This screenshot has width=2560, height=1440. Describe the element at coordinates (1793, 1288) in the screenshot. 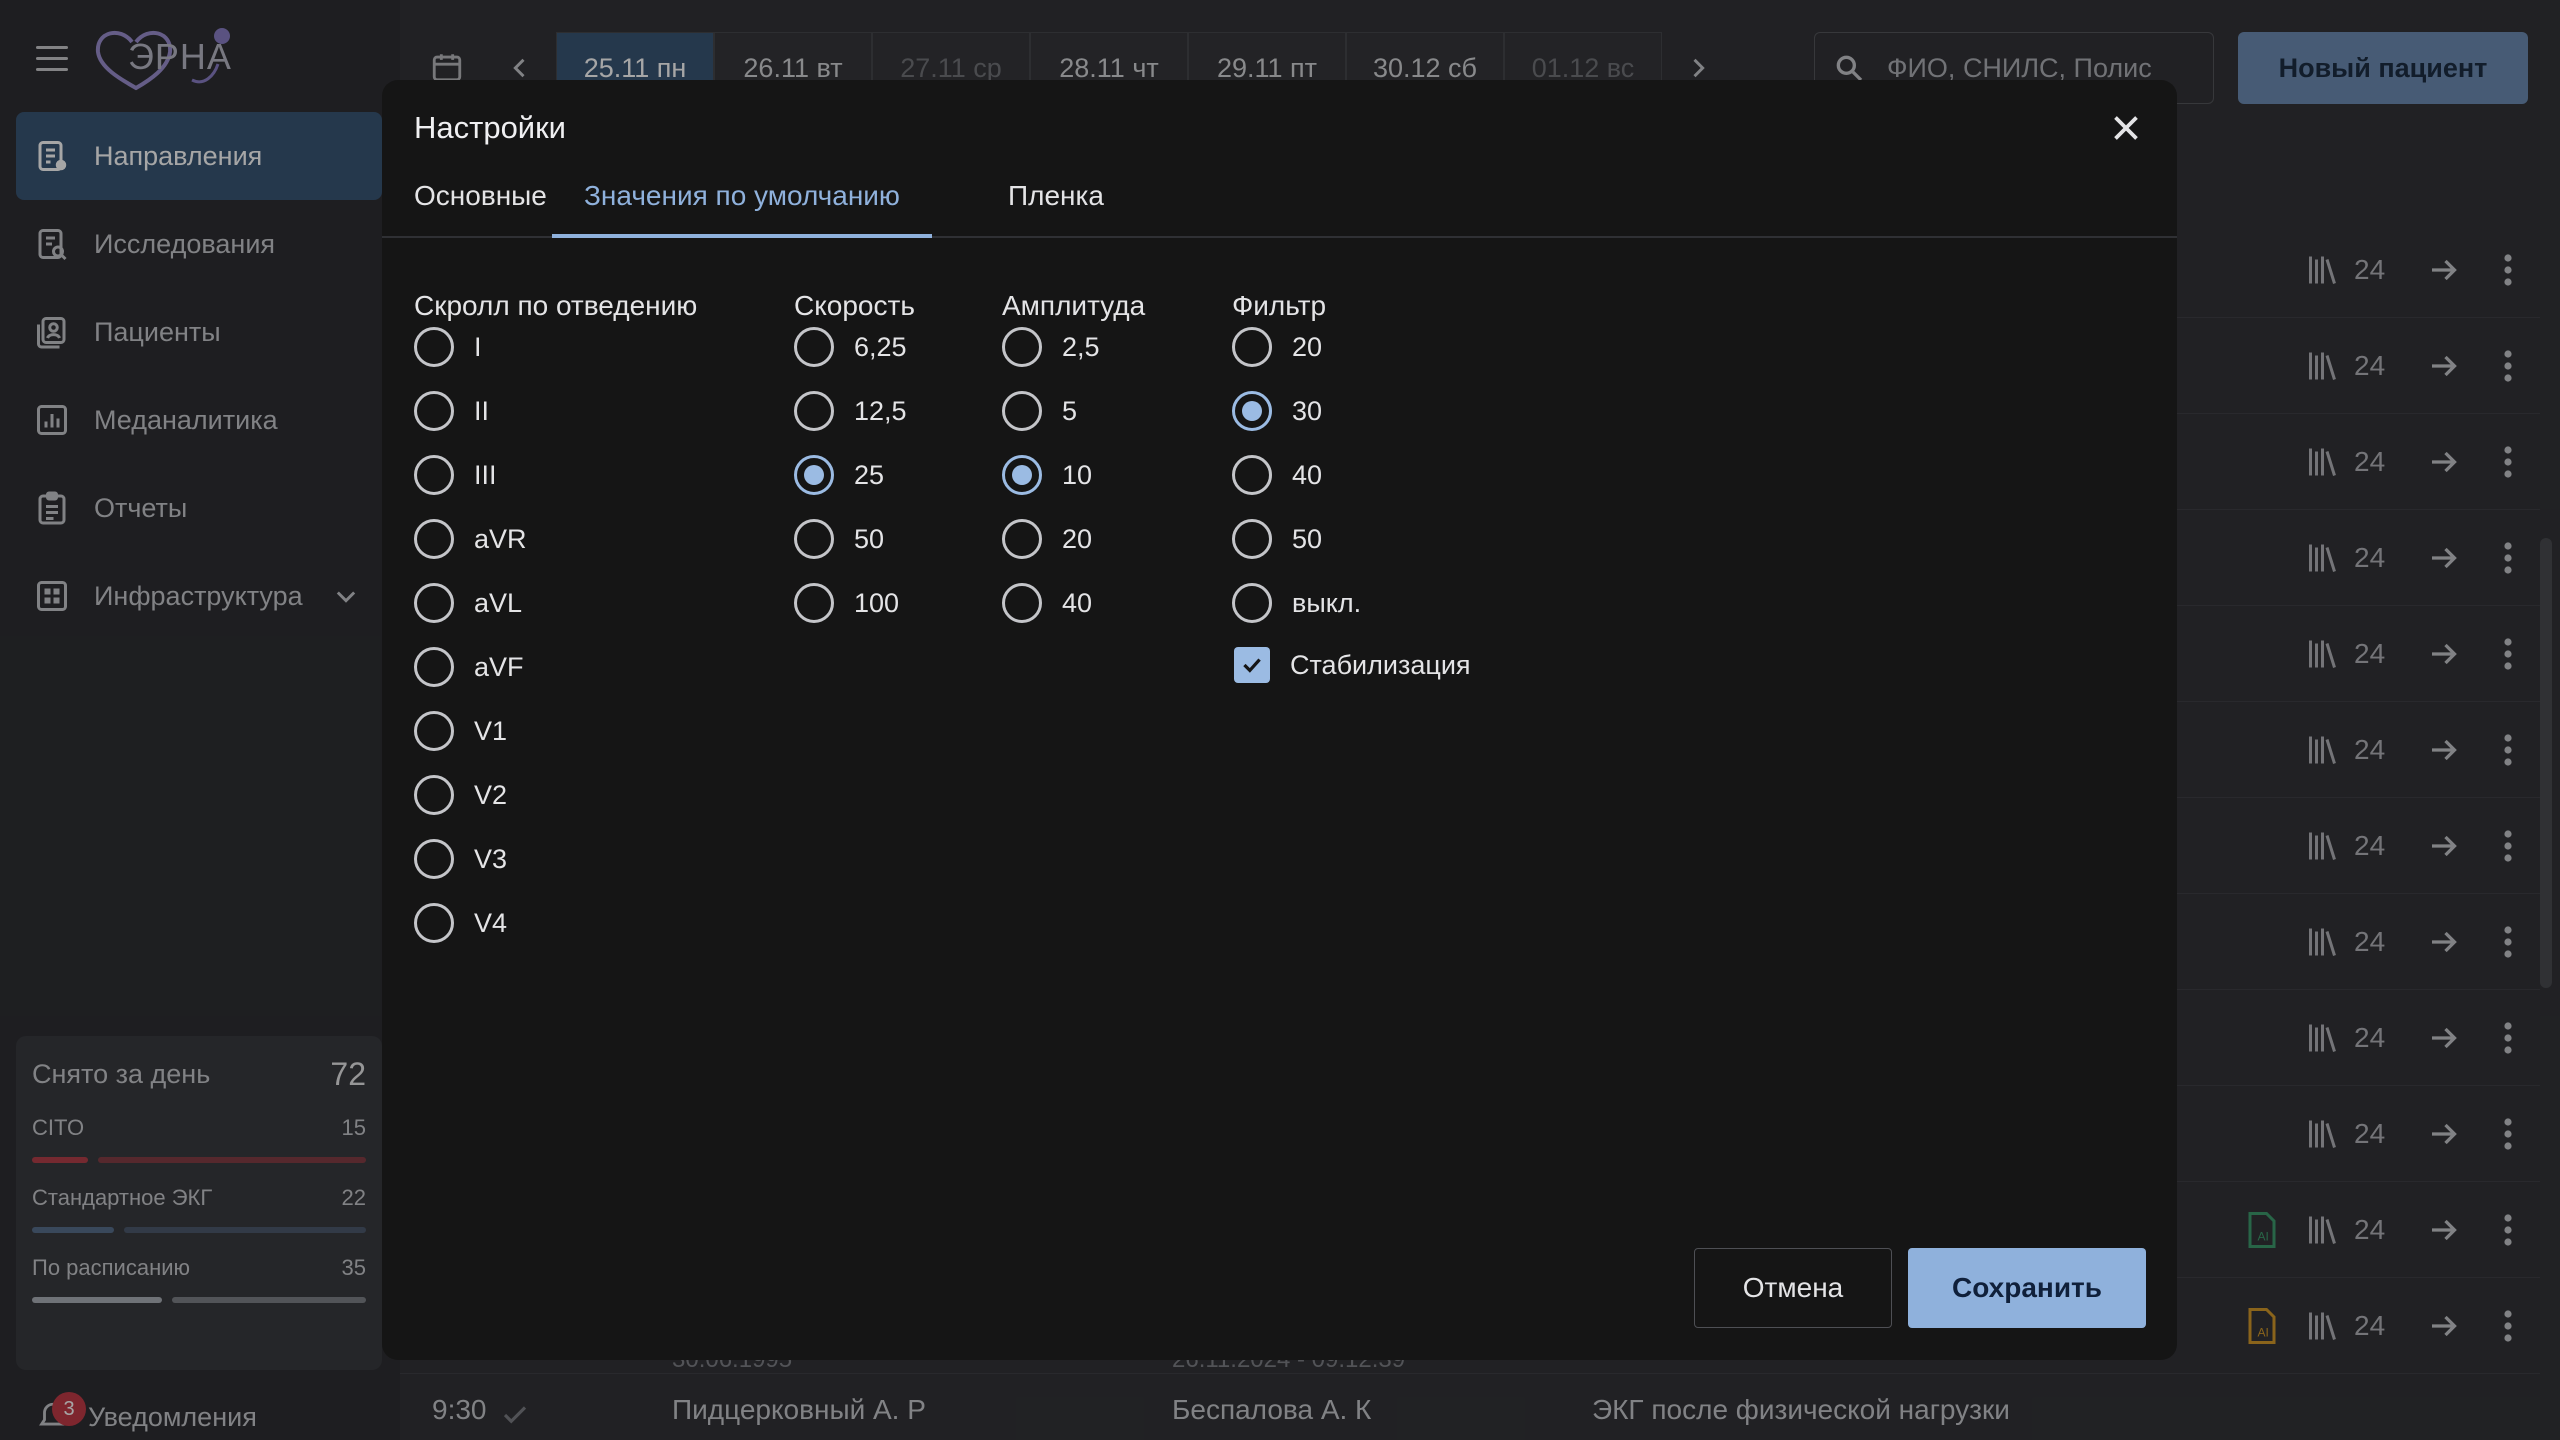

I see `cancel-button: Отмена` at that location.